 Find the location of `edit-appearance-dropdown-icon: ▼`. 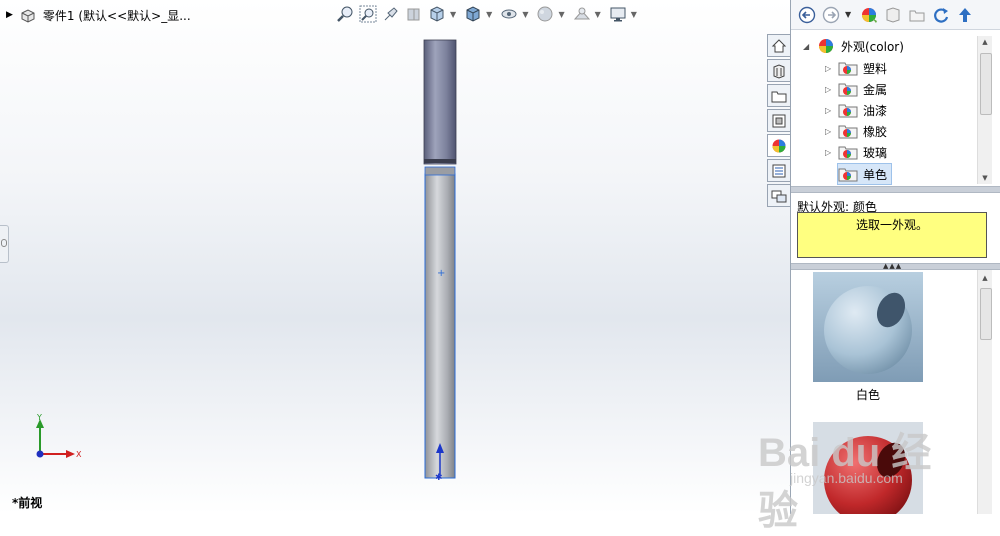

edit-appearance-dropdown-icon: ▼ is located at coordinates (561, 14).